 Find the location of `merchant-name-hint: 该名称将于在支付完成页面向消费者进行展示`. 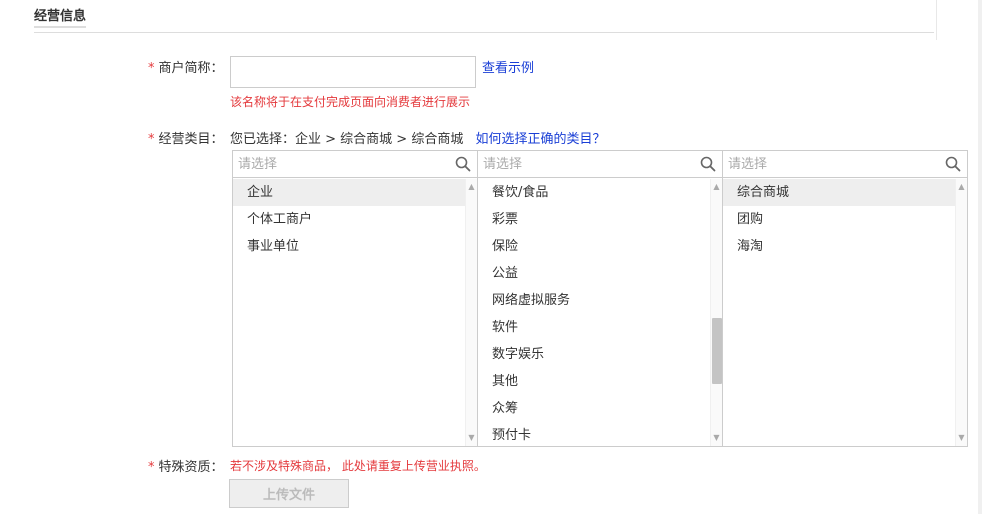

merchant-name-hint: 该名称将于在支付完成页面向消费者进行展示 is located at coordinates (350, 102).